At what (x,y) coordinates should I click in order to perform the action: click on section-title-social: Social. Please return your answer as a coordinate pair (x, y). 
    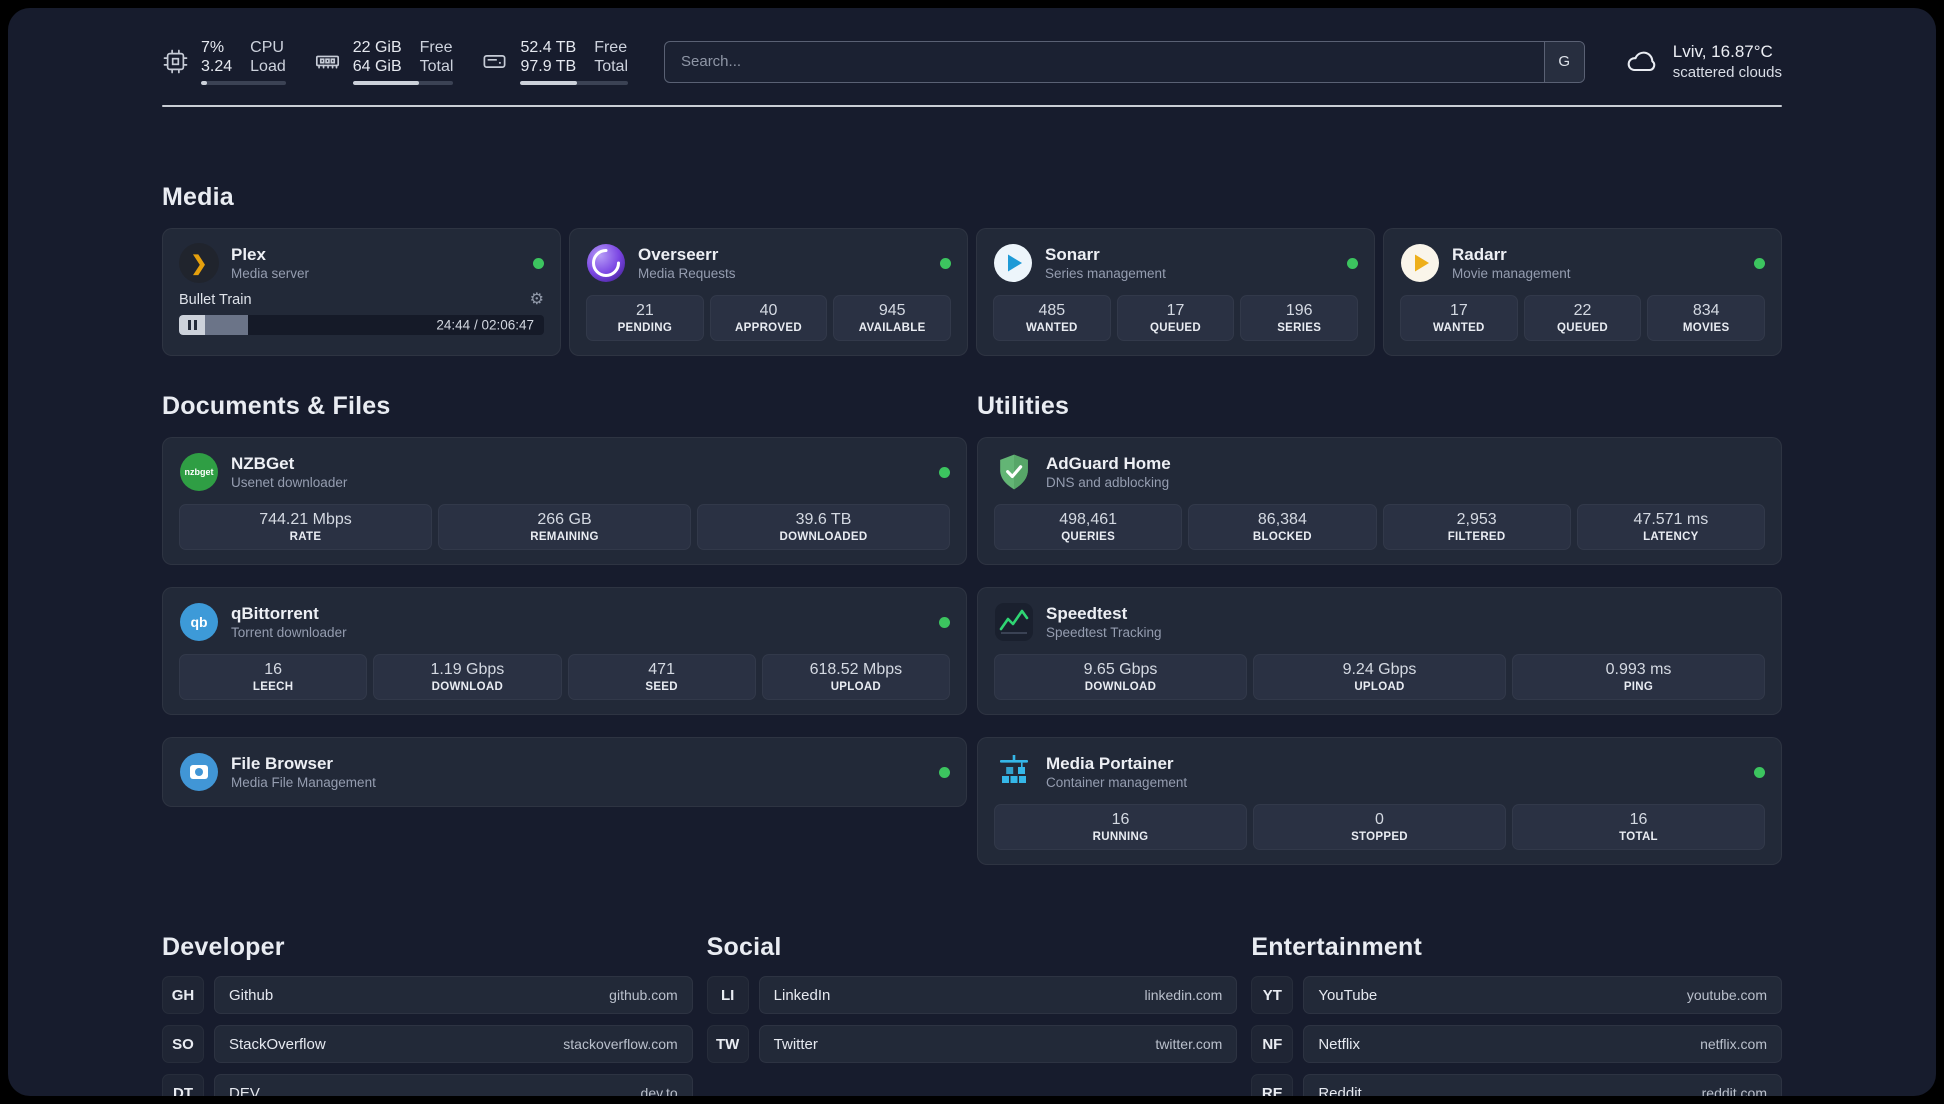
    Looking at the image, I should click on (744, 947).